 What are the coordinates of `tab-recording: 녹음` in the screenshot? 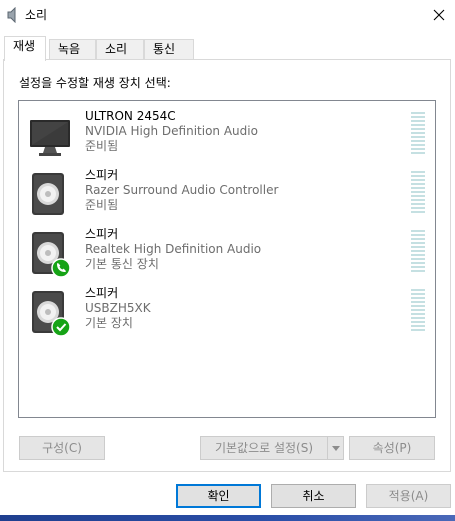 It's located at (72, 49).